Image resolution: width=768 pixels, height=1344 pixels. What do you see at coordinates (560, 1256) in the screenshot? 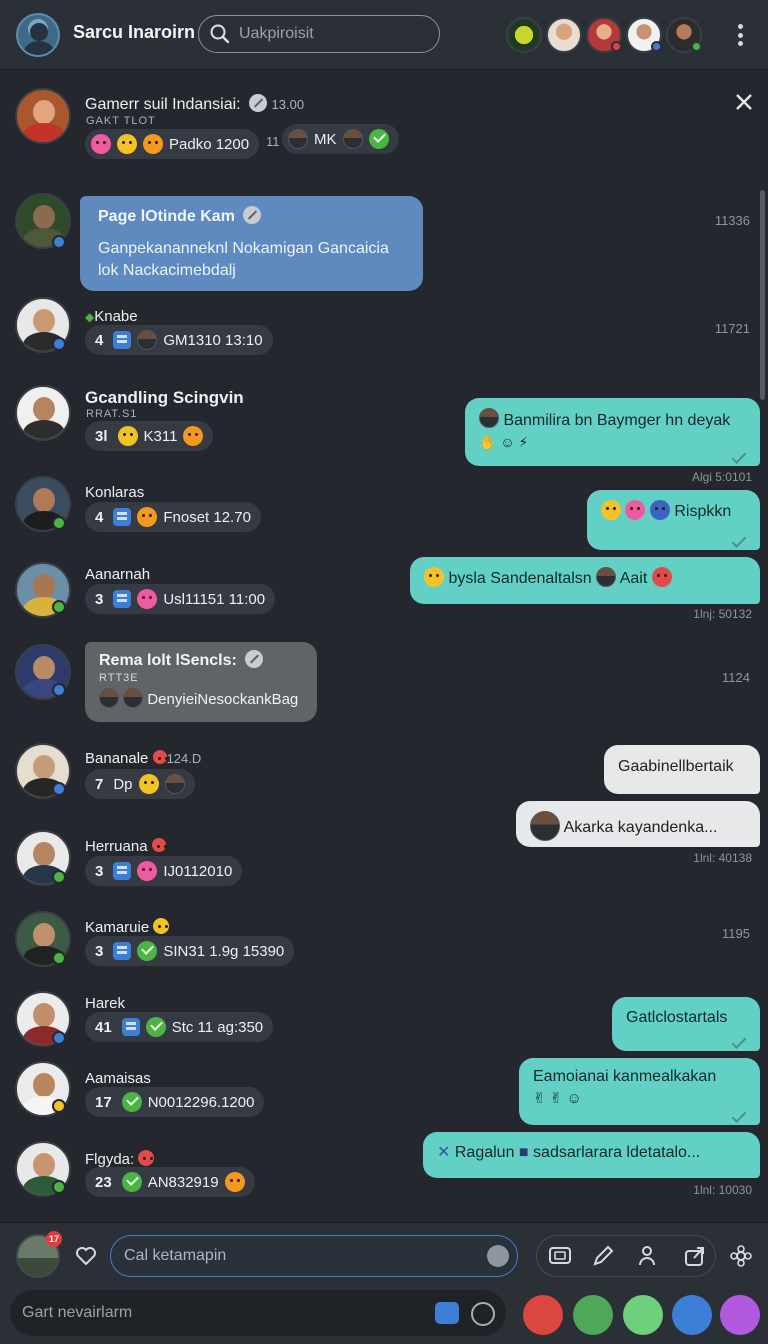
I see `screen-icon` at bounding box center [560, 1256].